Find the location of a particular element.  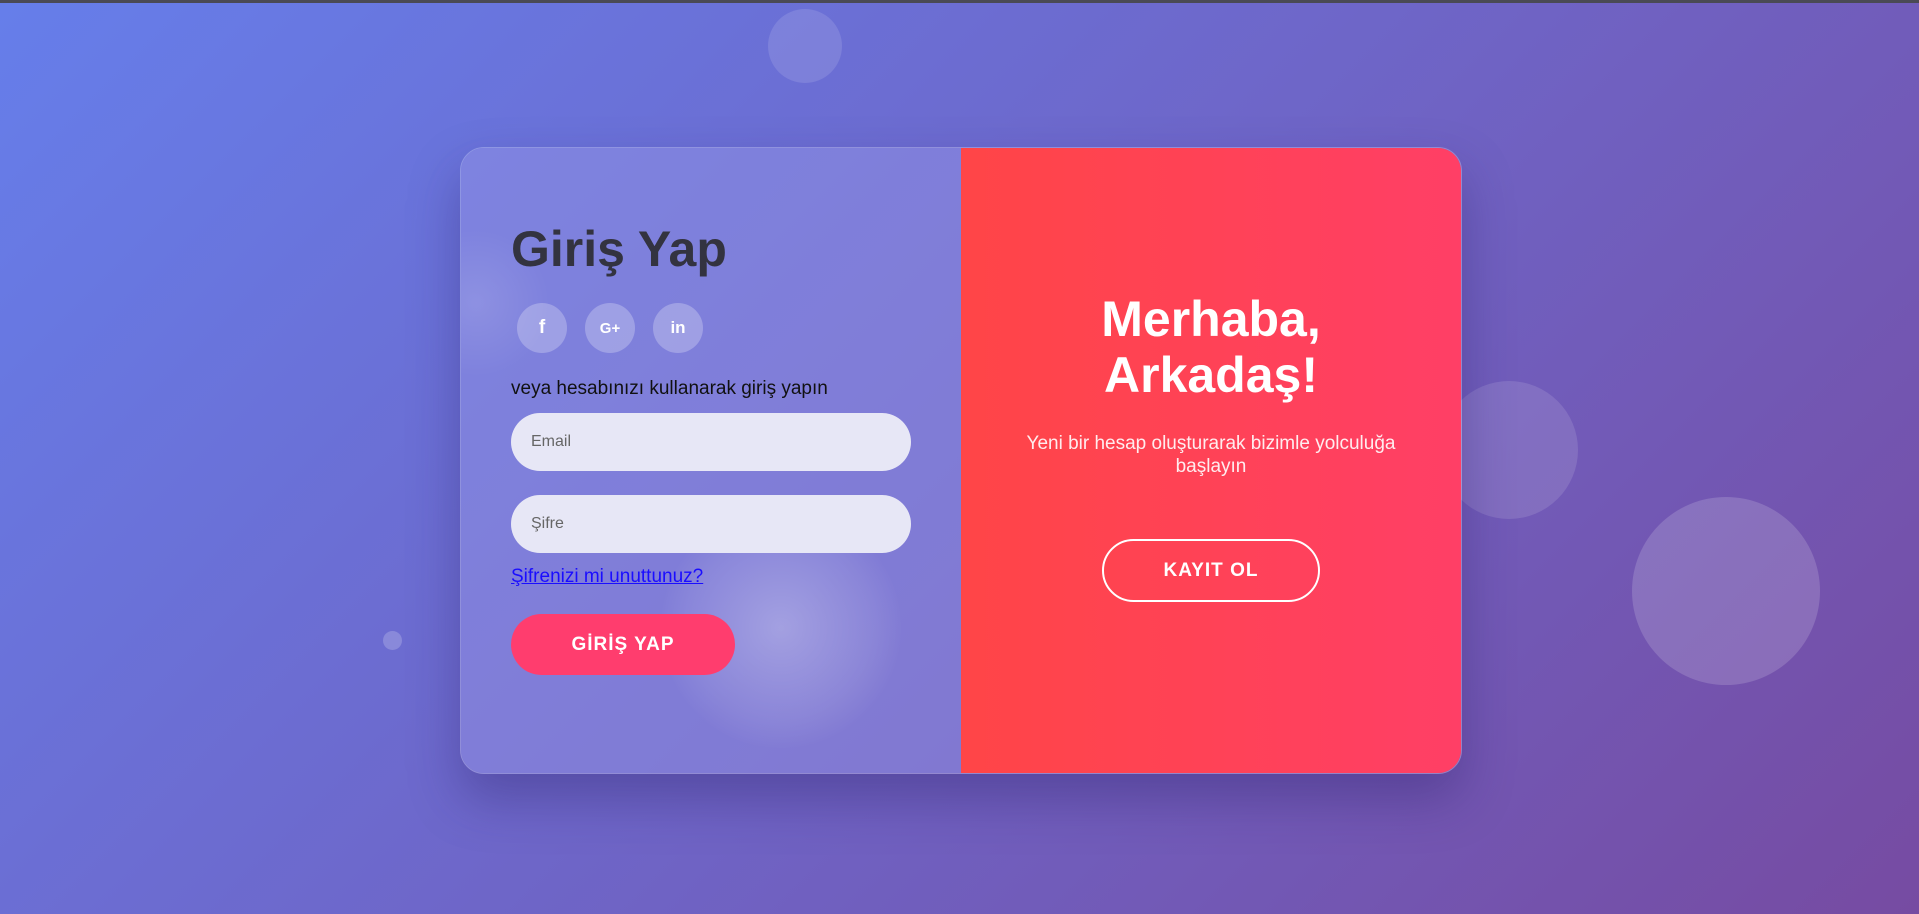

google-plus-icon: G+ is located at coordinates (610, 328).